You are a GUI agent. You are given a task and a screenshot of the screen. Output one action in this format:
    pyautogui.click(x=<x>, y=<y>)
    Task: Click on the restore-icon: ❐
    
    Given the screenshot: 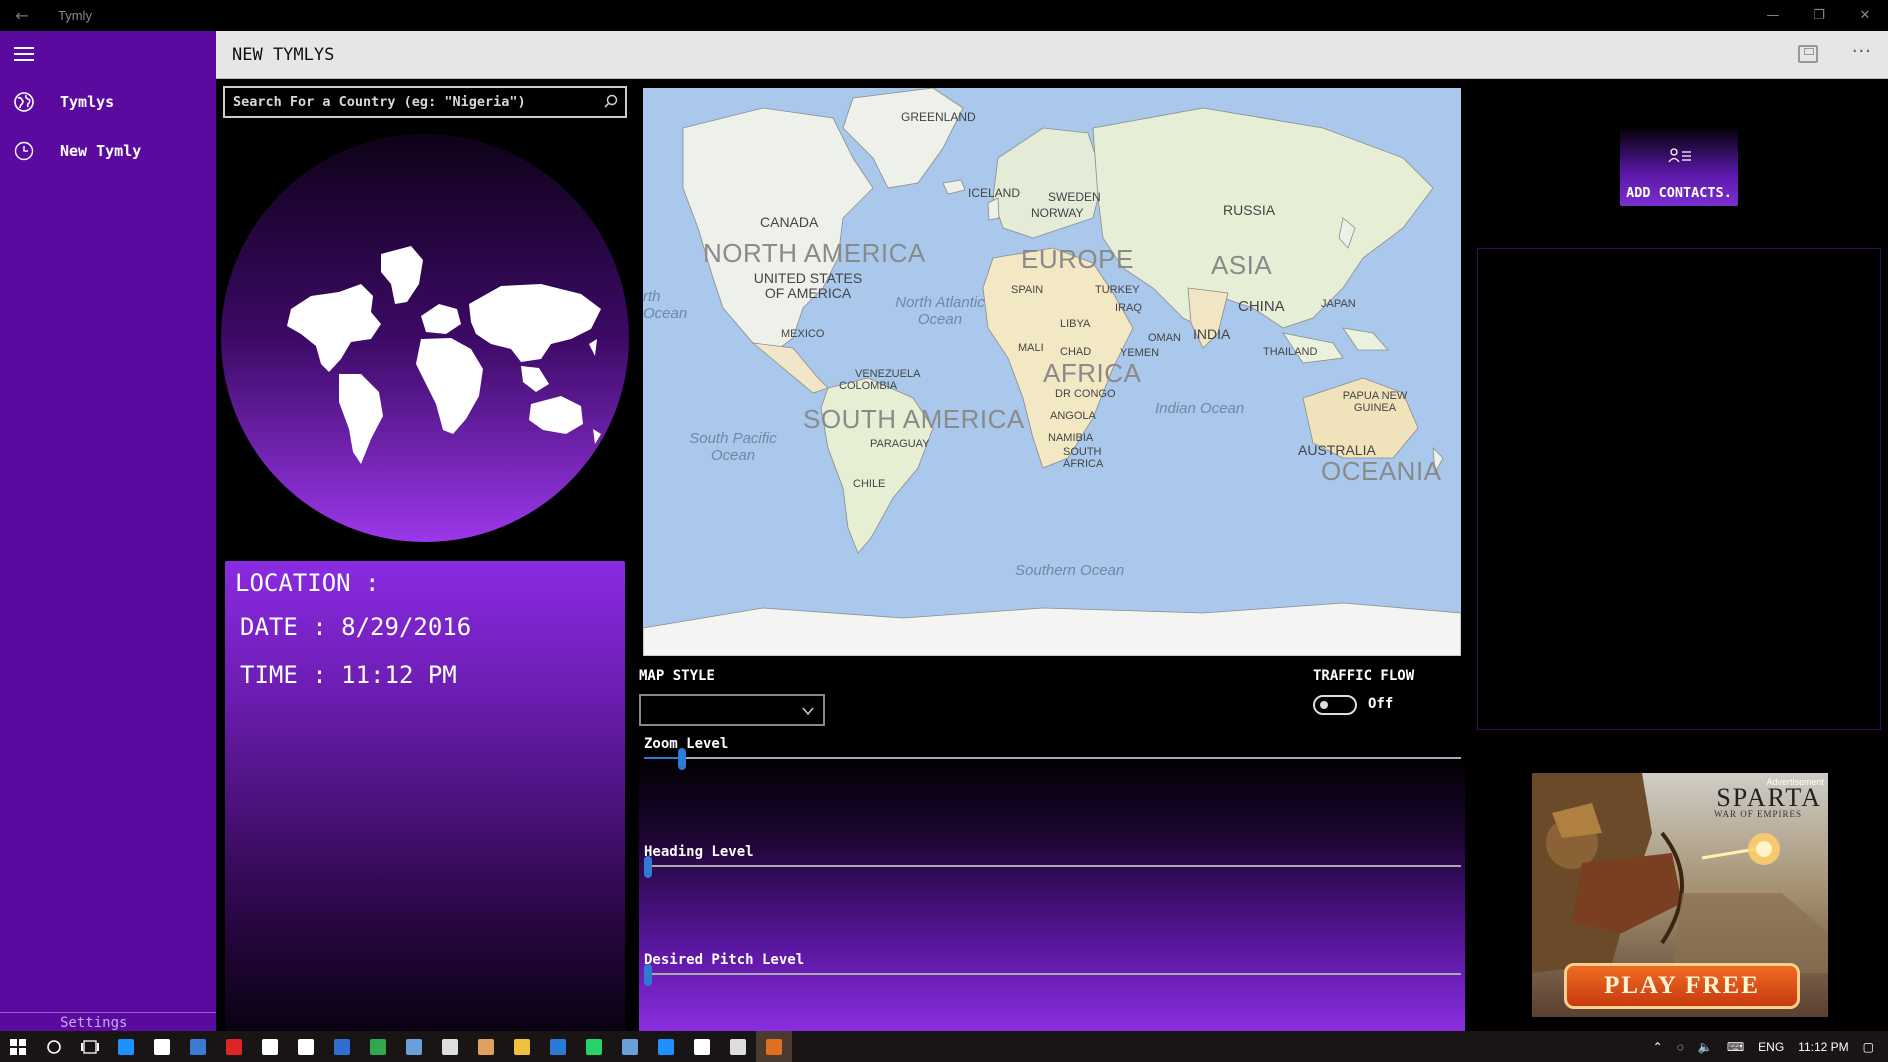 What is the action you would take?
    pyautogui.click(x=1819, y=15)
    